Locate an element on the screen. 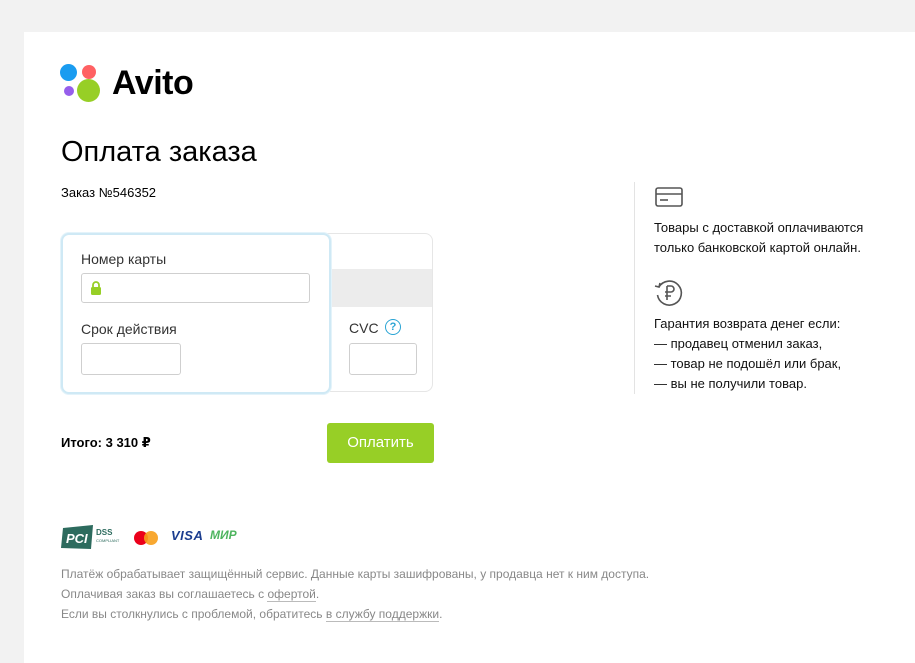 Image resolution: width=915 pixels, height=663 pixels. support-note-end: . is located at coordinates (441, 614).